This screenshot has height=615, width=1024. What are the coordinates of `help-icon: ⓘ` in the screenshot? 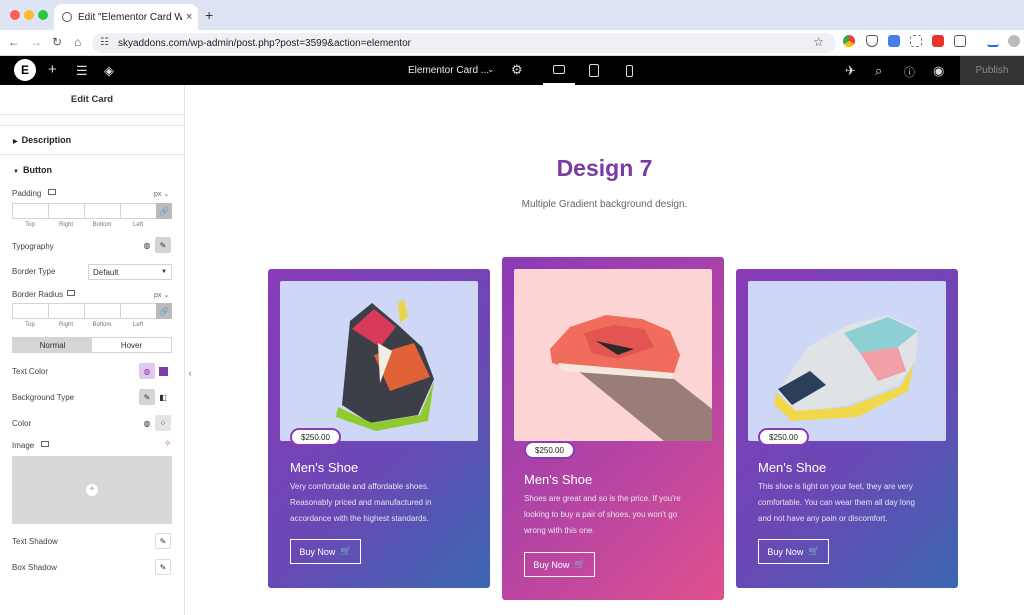 It's located at (909, 72).